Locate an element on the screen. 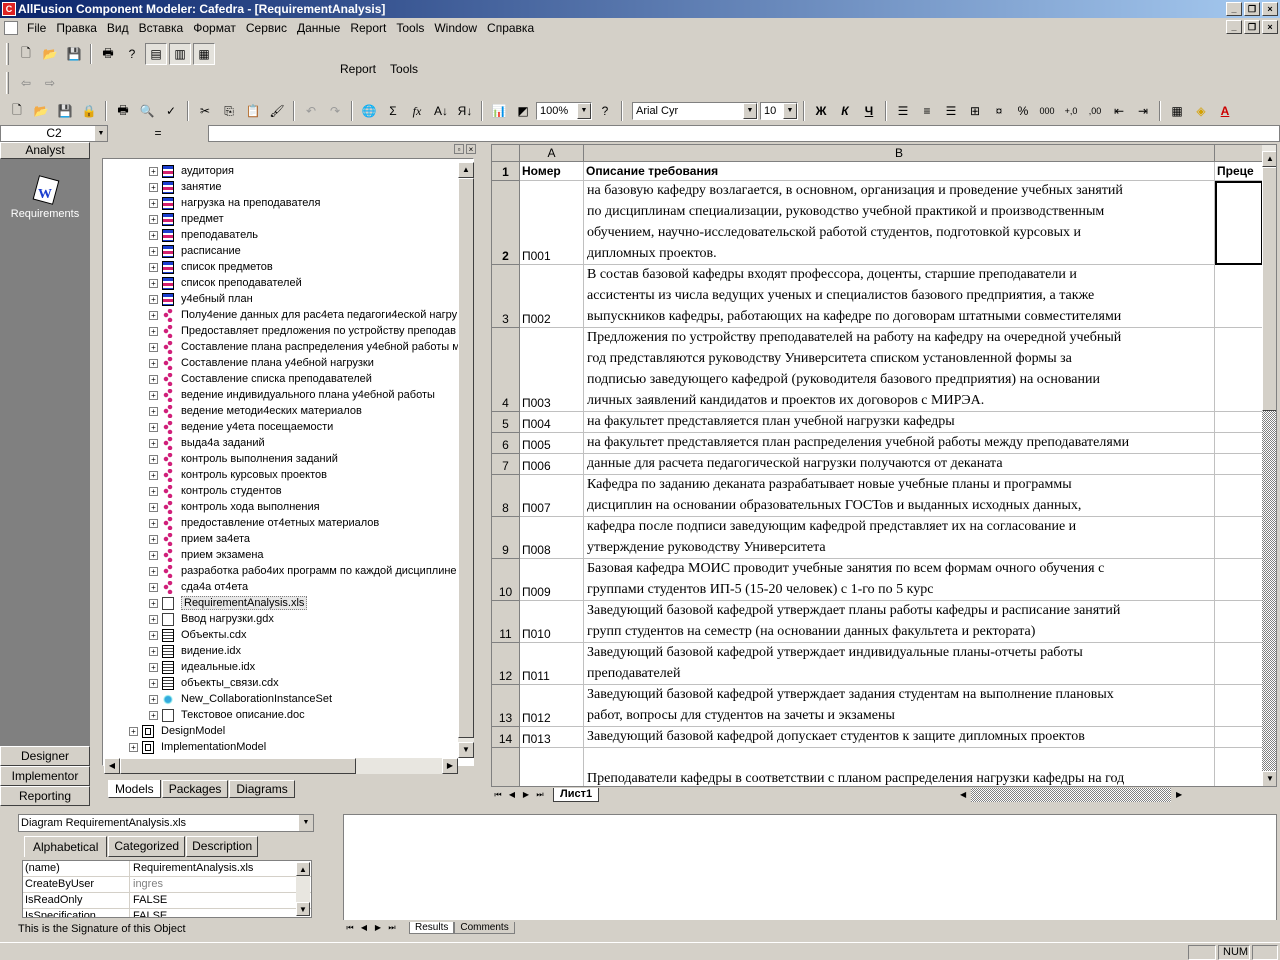 Image resolution: width=1280 pixels, height=960 pixels. menu-edit: Правка is located at coordinates (76, 28).